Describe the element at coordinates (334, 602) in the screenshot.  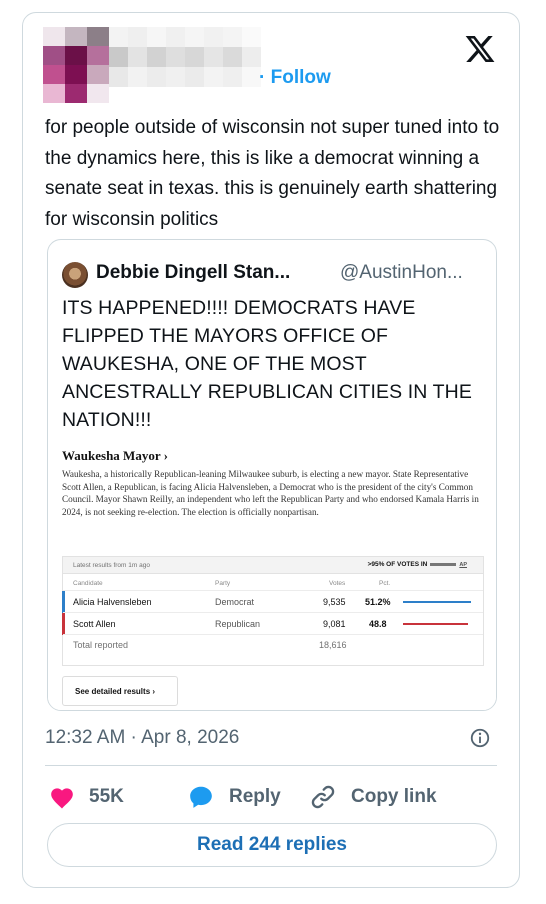
I see `candidate-votes: 9,535` at that location.